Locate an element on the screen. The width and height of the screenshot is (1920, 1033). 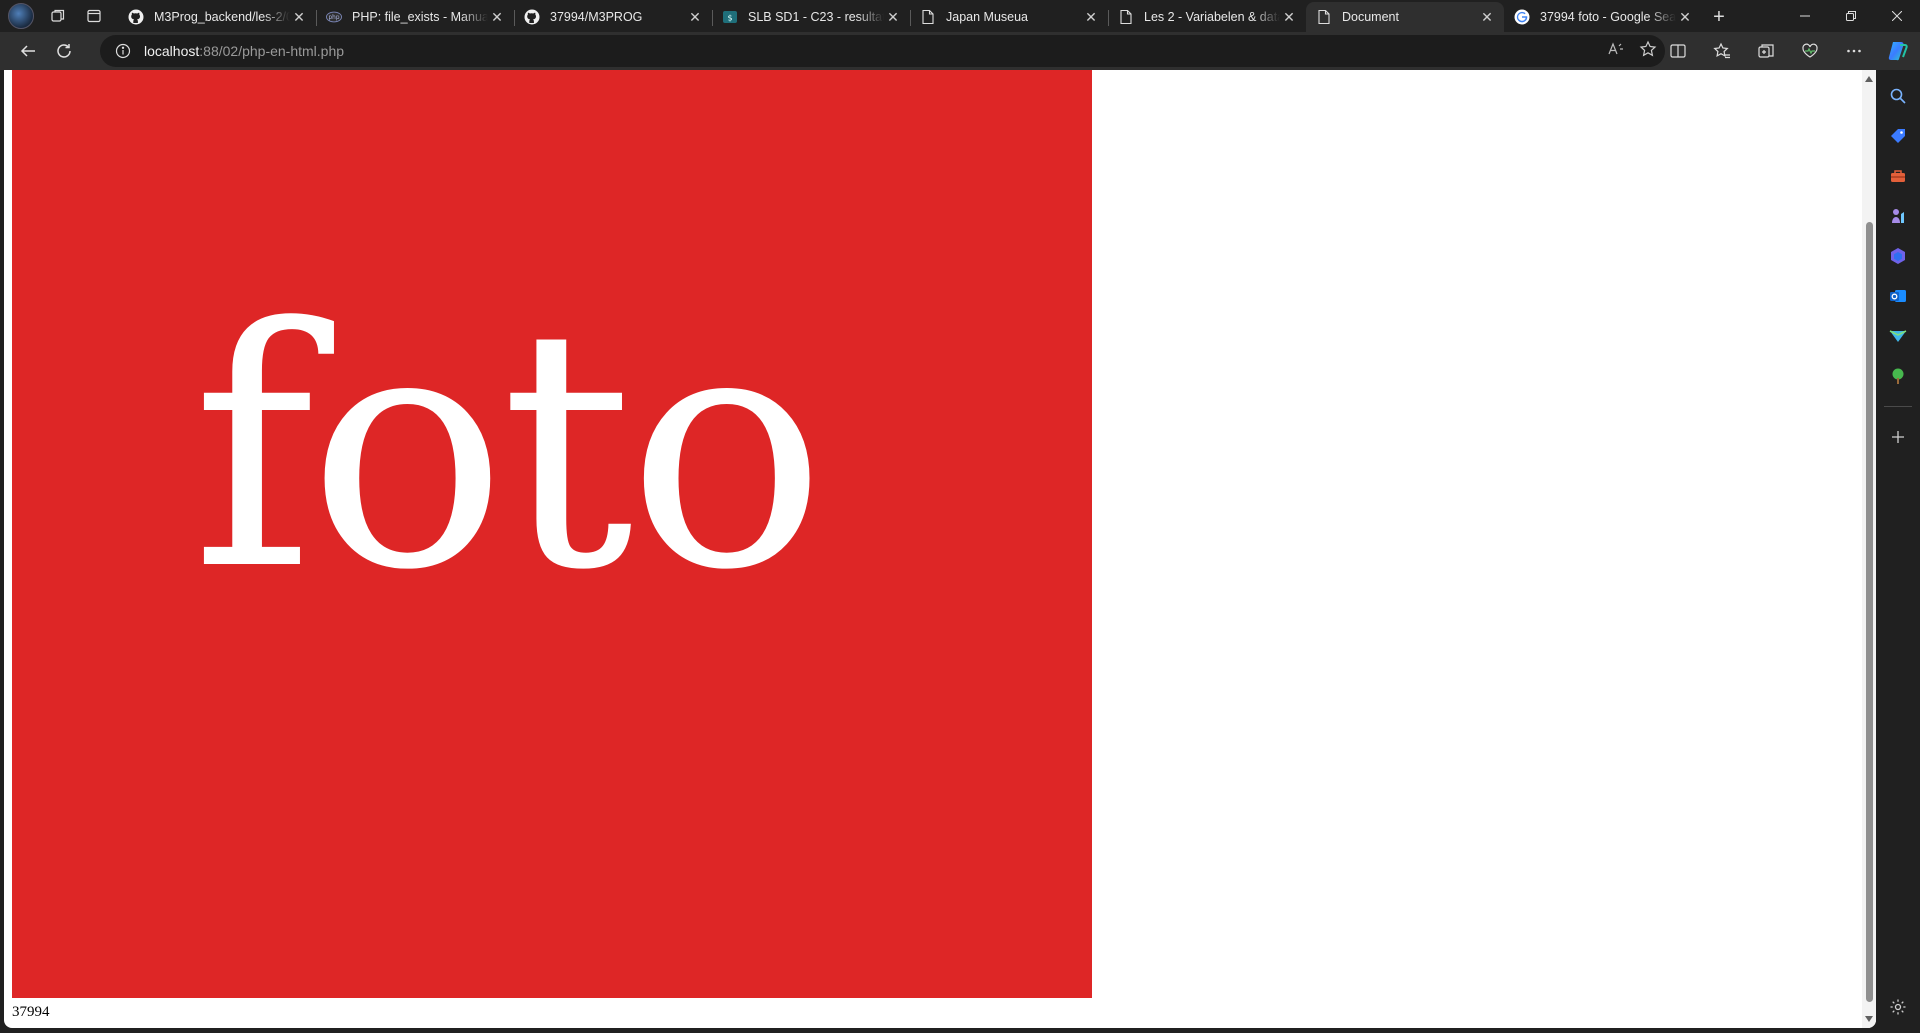
new-tab-button: + is located at coordinates (1719, 17).